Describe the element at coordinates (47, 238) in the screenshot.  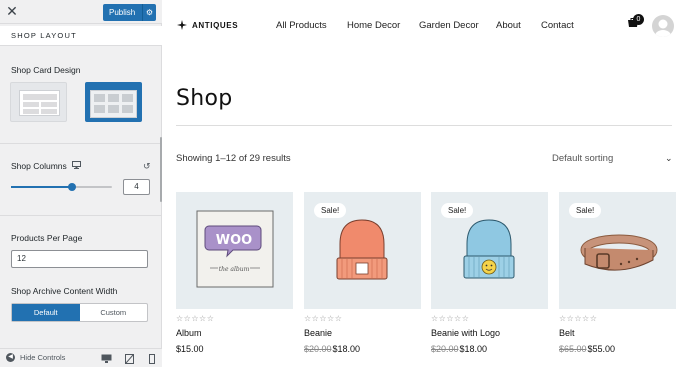
I see `products-per-page-label: Products Per Page` at that location.